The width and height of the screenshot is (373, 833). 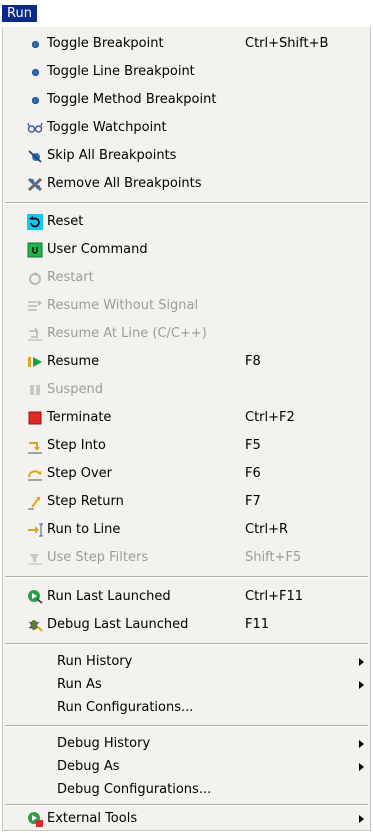 What do you see at coordinates (186, 12) in the screenshot?
I see `menu-bar: Run` at bounding box center [186, 12].